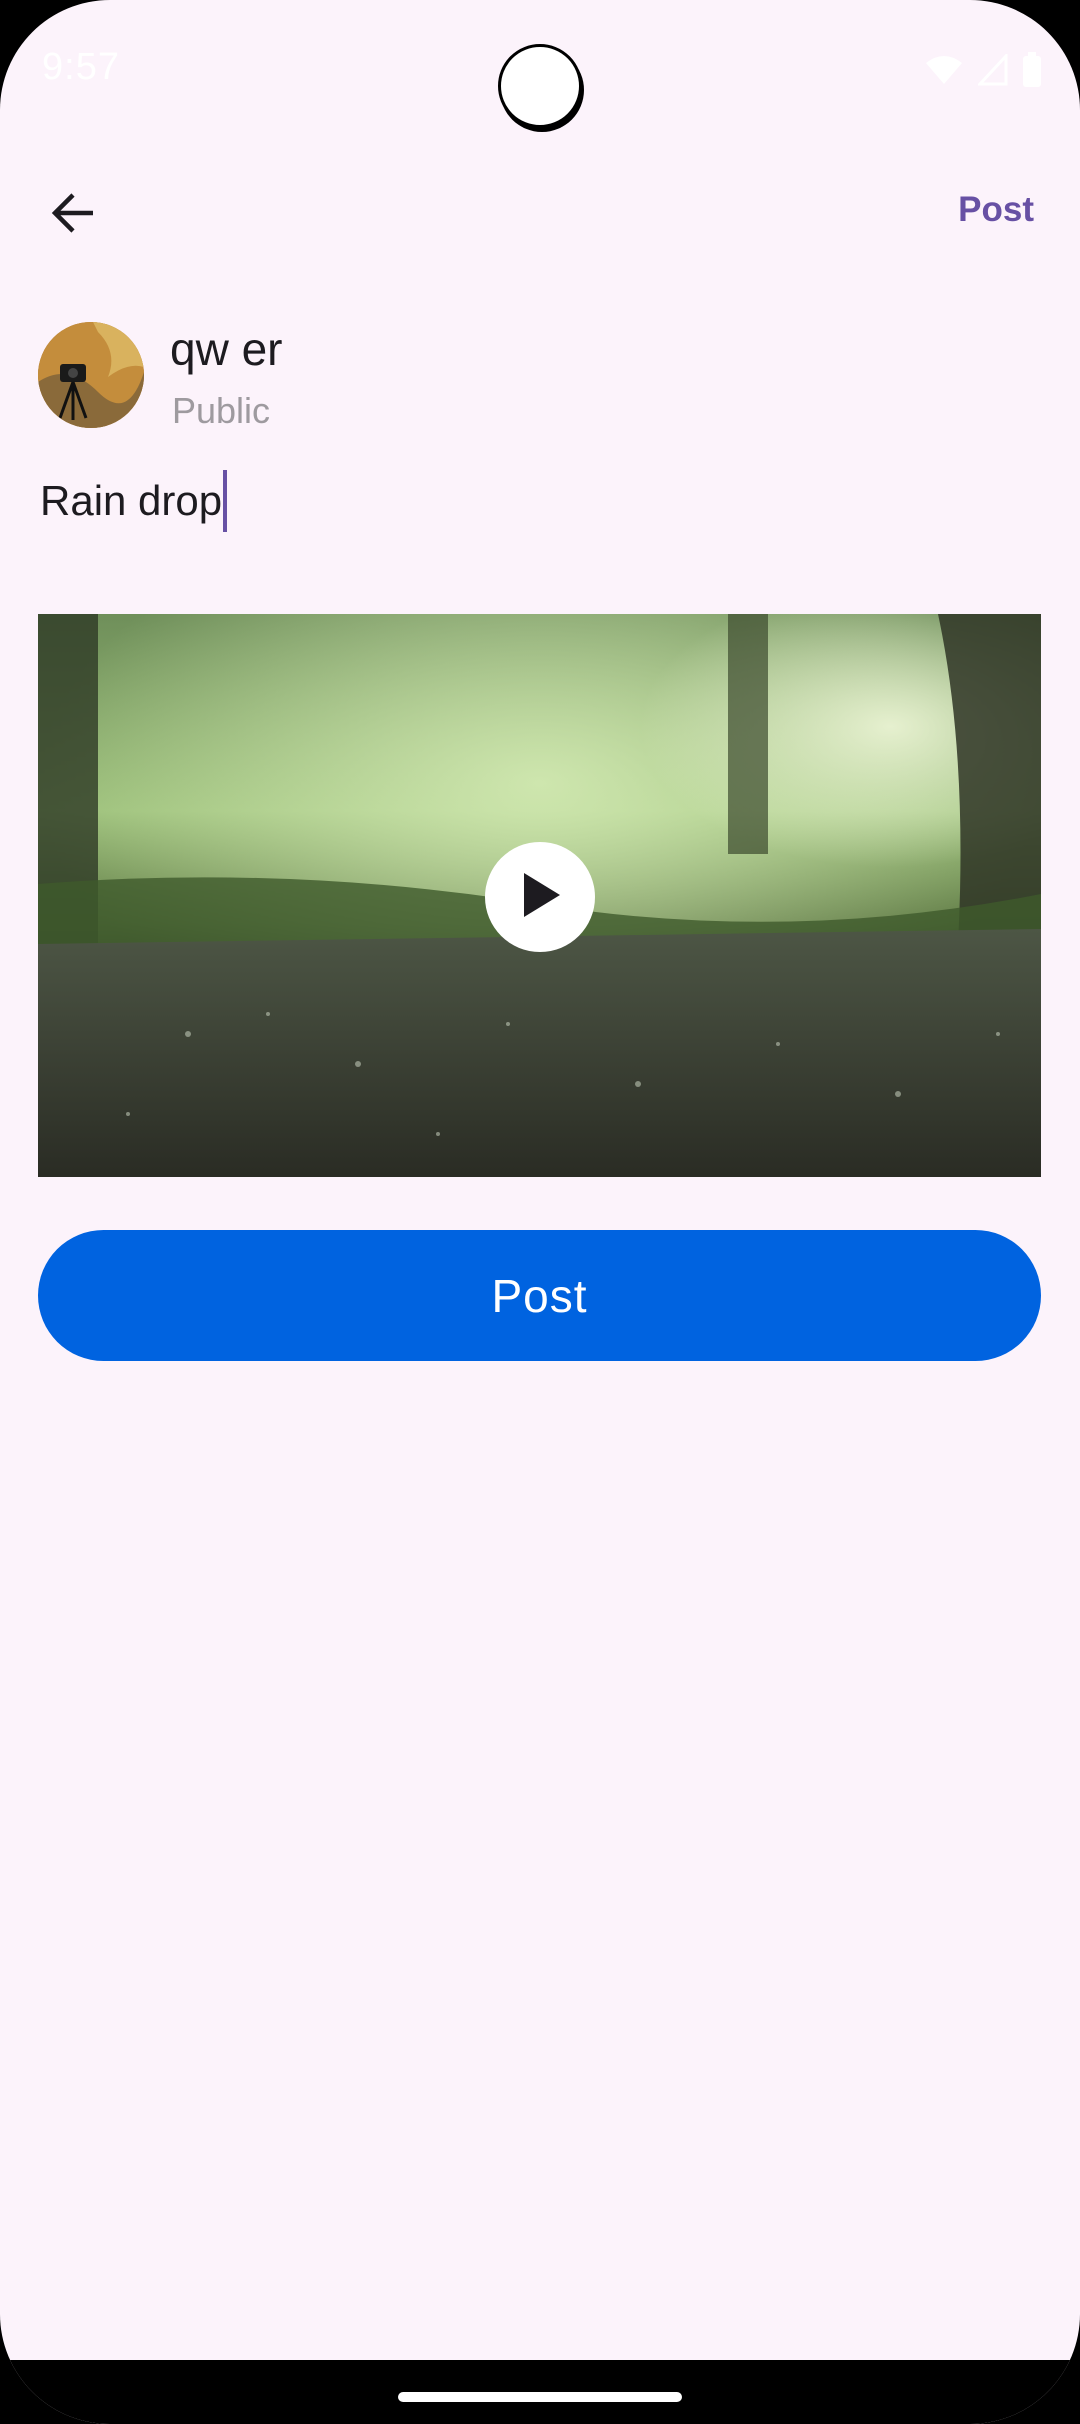  What do you see at coordinates (225, 501) in the screenshot?
I see `text-cursor` at bounding box center [225, 501].